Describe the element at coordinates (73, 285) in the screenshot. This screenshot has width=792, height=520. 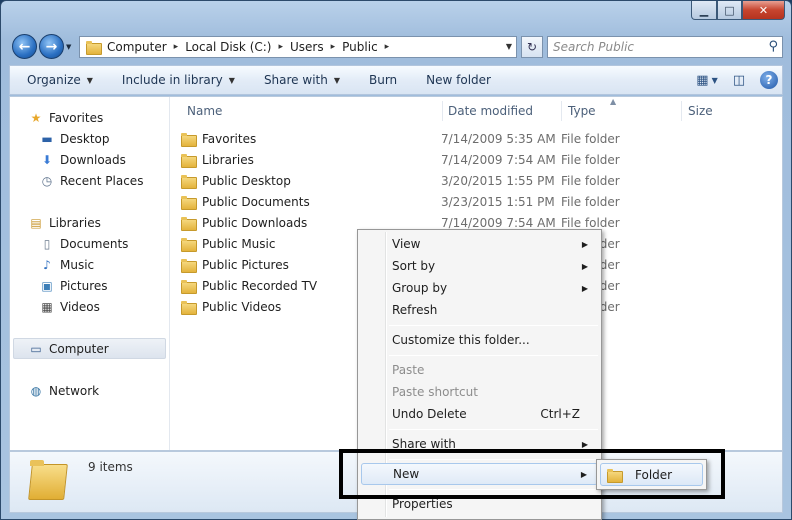
I see `sidebar-item-pictures: ▣ Pictures` at that location.